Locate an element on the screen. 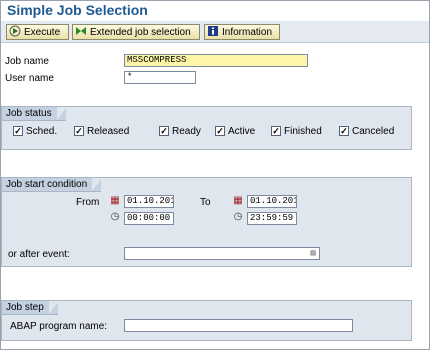 The height and width of the screenshot is (350, 430). job-name-field: MSSCOMPRESS is located at coordinates (216, 60).